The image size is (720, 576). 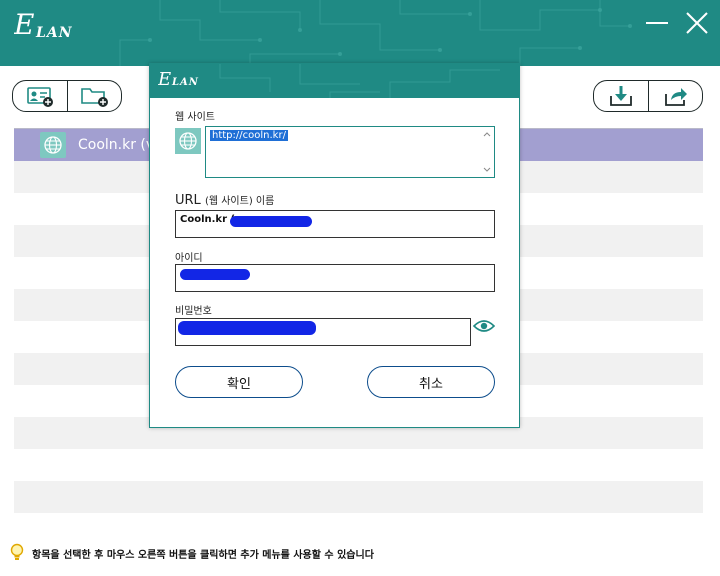 What do you see at coordinates (225, 200) in the screenshot?
I see `url-name-label: URL (웹 사이트) 이름` at bounding box center [225, 200].